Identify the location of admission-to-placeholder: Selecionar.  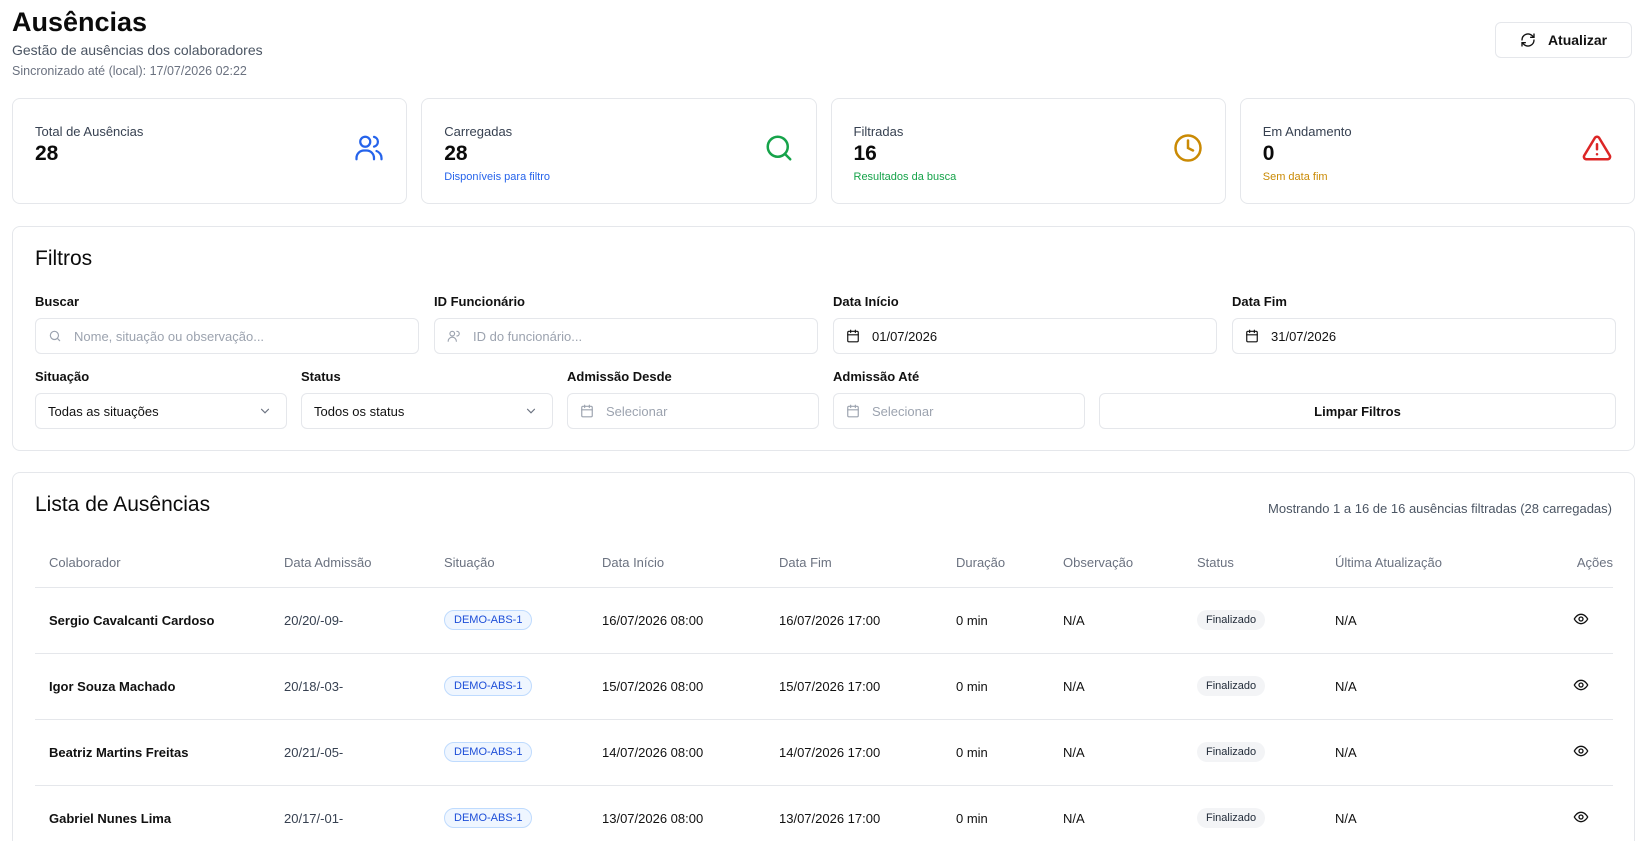
(903, 411).